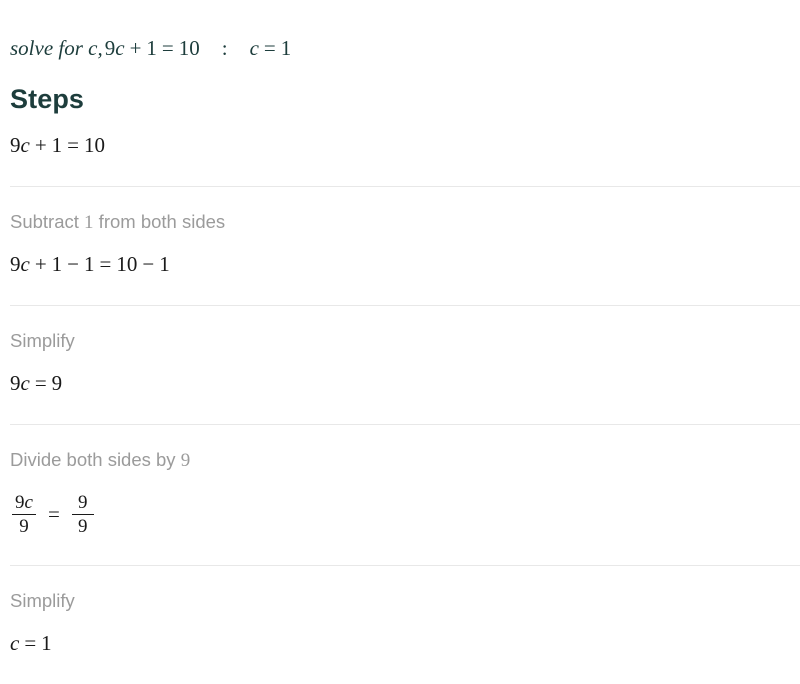 The height and width of the screenshot is (684, 800). Describe the element at coordinates (400, 610) in the screenshot. I see `step-item: Simplify c = 1` at that location.